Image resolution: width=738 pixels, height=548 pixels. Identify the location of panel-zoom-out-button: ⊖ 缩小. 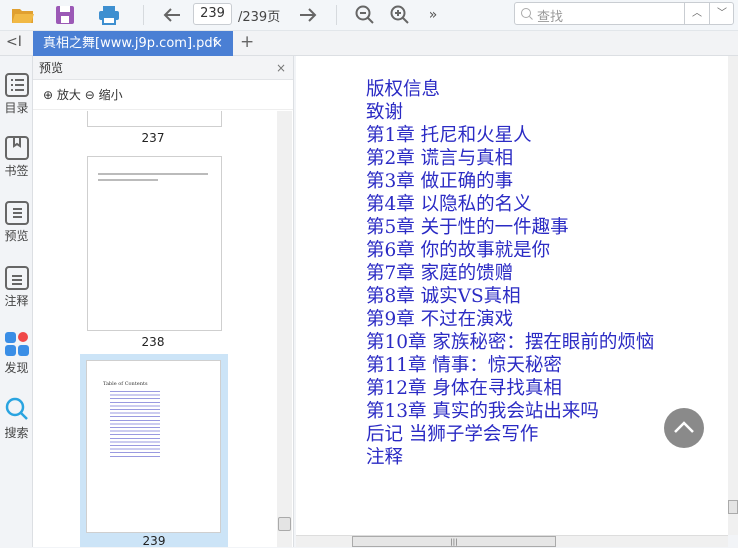
(104, 95).